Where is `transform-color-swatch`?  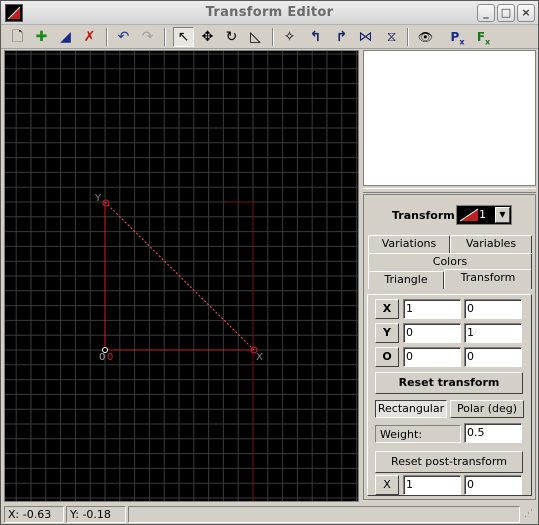 transform-color-swatch is located at coordinates (469, 215).